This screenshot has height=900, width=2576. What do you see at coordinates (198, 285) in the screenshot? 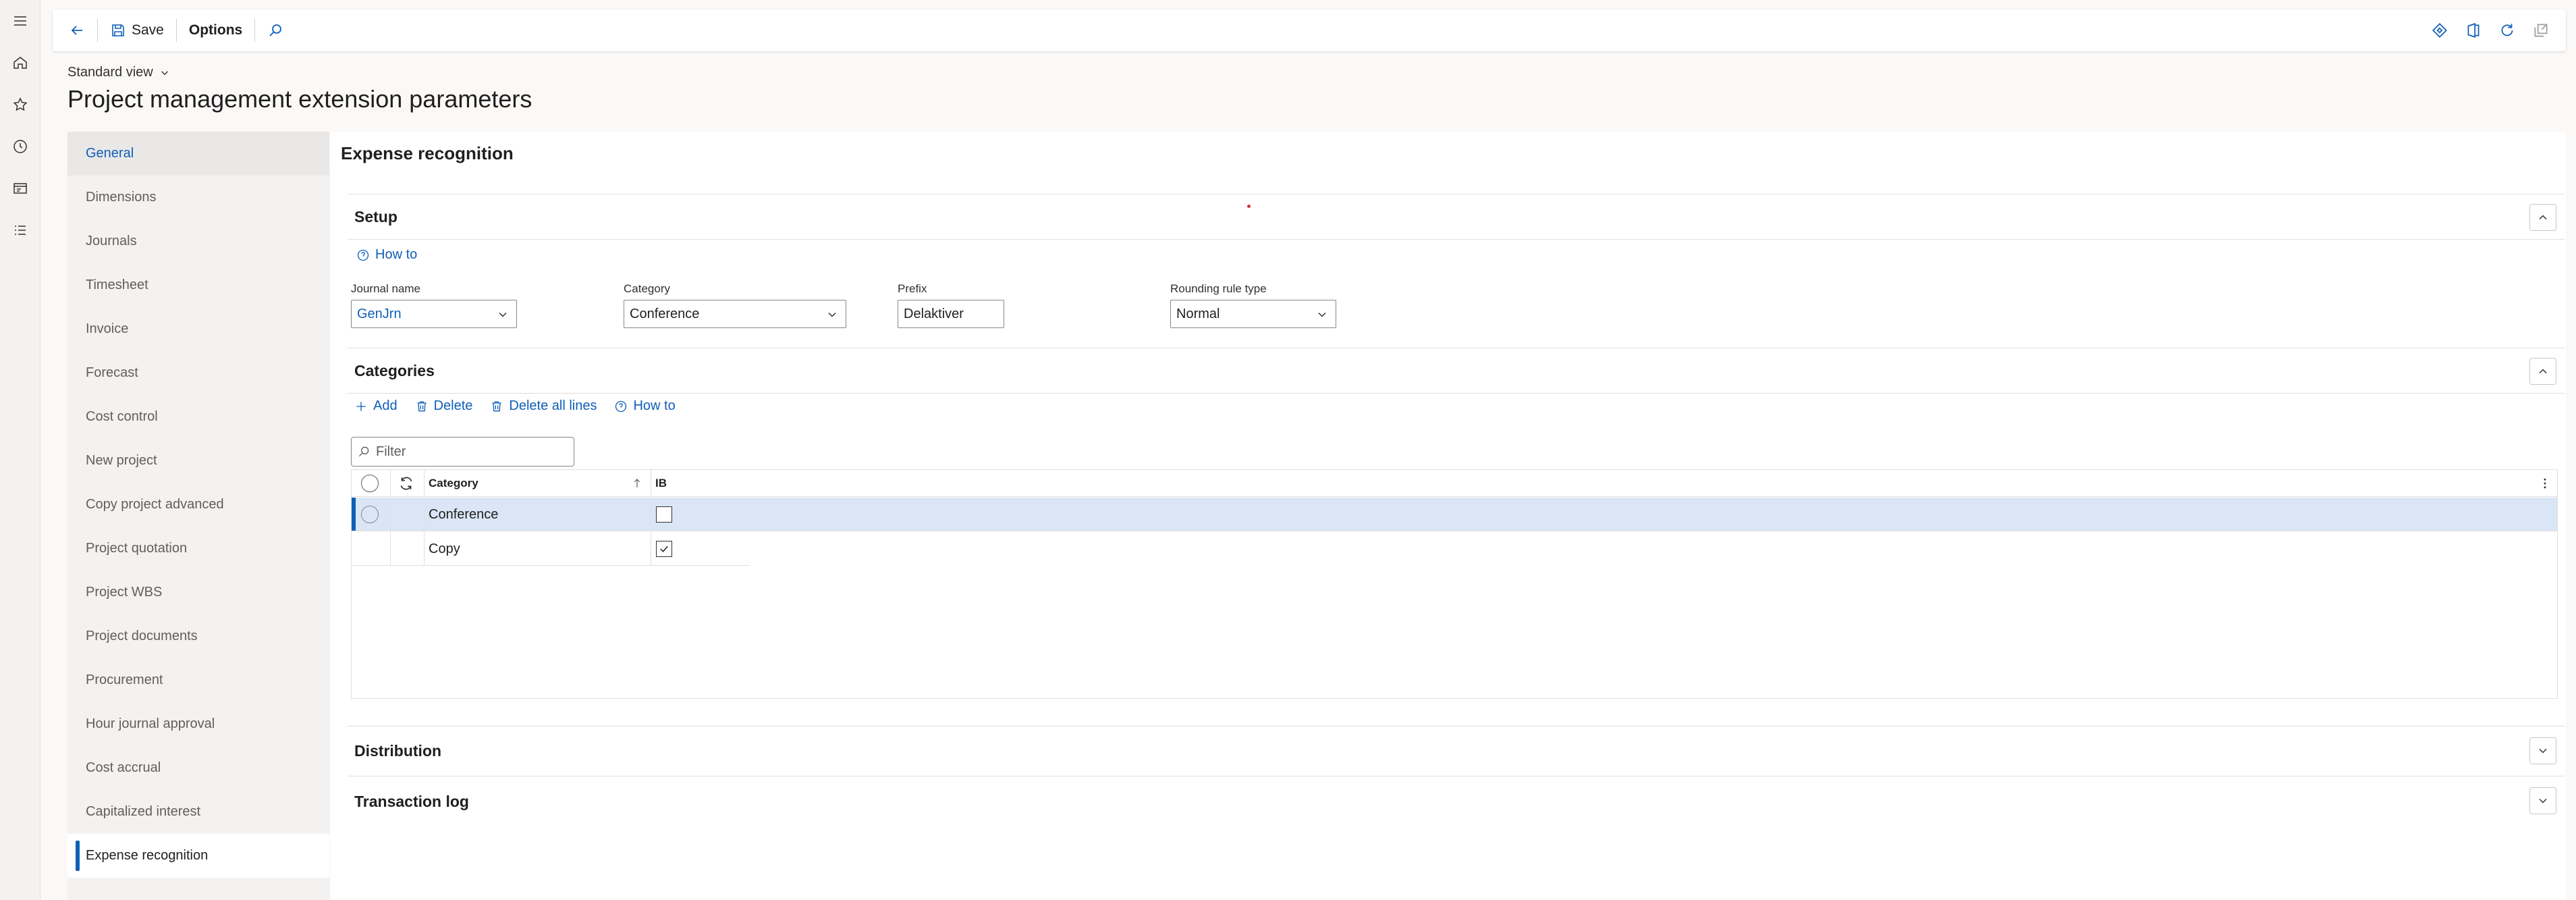
I see `nav-item-timesheet: Timesheet` at bounding box center [198, 285].